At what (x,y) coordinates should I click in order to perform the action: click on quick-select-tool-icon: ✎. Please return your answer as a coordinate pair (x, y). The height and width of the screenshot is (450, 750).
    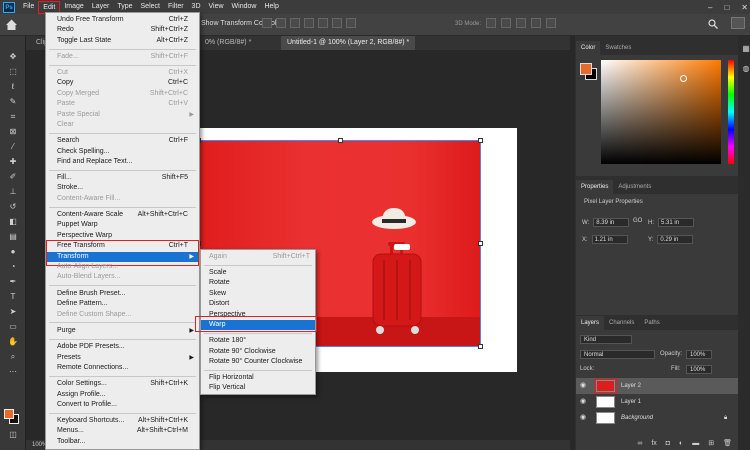
    Looking at the image, I should click on (13, 102).